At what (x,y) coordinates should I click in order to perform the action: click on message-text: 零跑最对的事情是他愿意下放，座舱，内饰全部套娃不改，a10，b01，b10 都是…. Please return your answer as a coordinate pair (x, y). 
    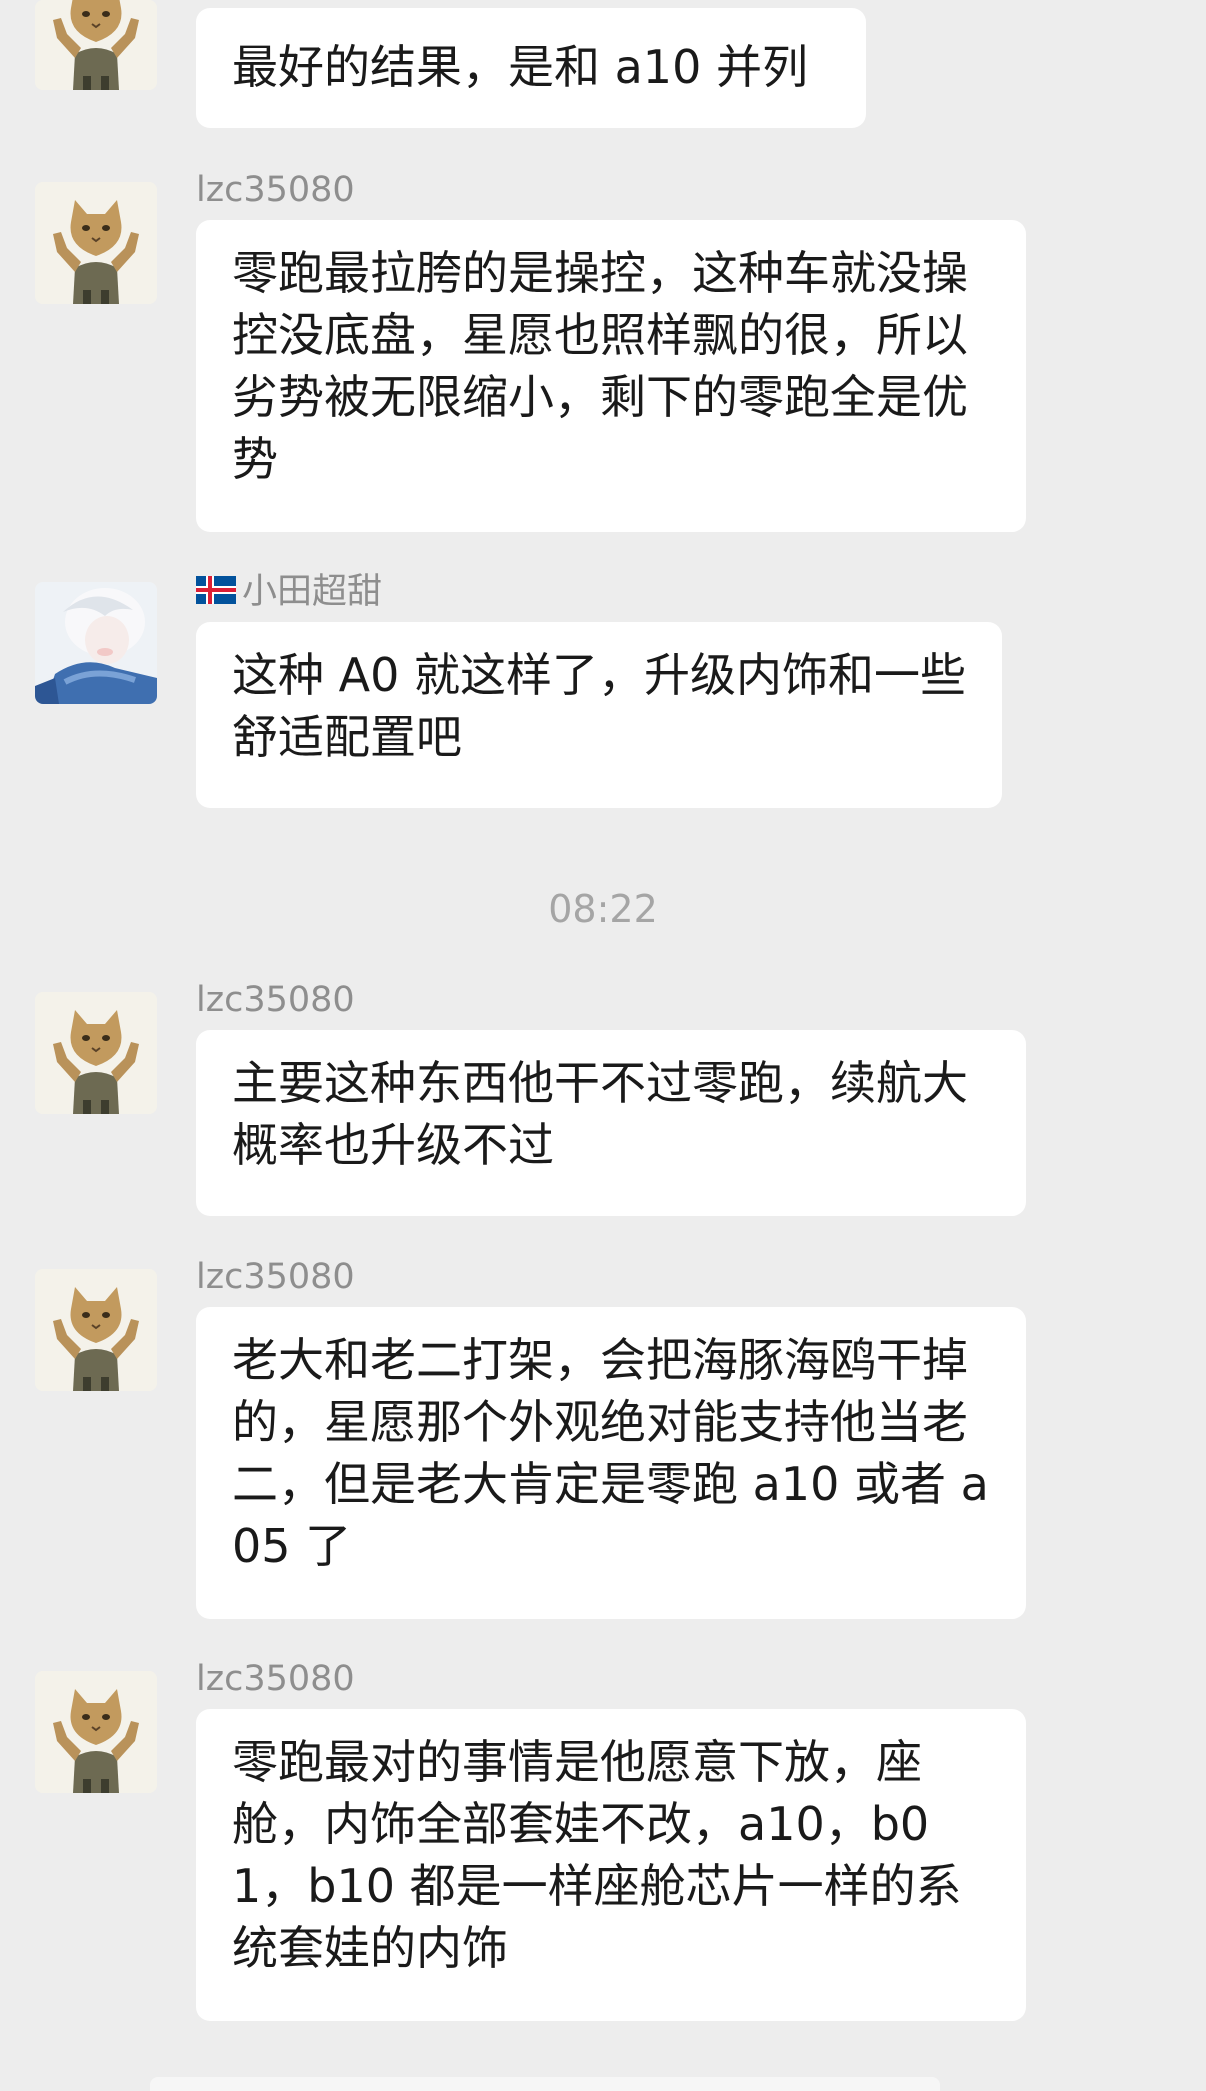
    Looking at the image, I should click on (597, 1855).